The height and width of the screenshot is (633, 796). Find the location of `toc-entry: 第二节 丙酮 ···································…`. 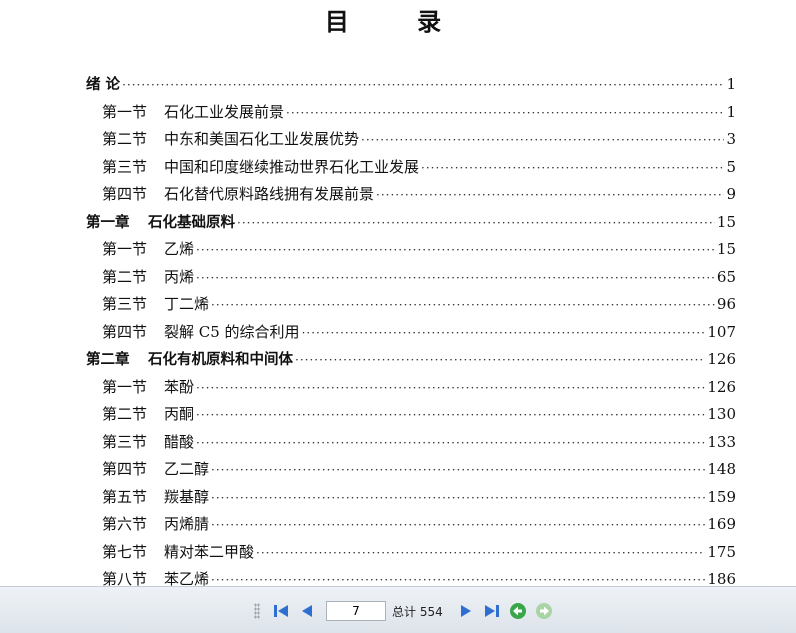

toc-entry: 第二节 丙酮 ···································… is located at coordinates (419, 416).